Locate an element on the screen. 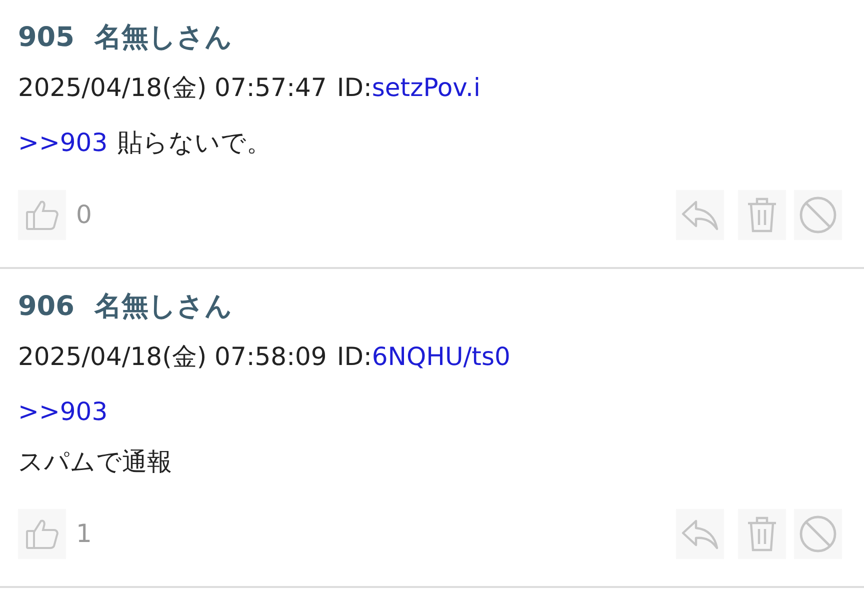 The width and height of the screenshot is (864, 591). post-number: 905 is located at coordinates (46, 37).